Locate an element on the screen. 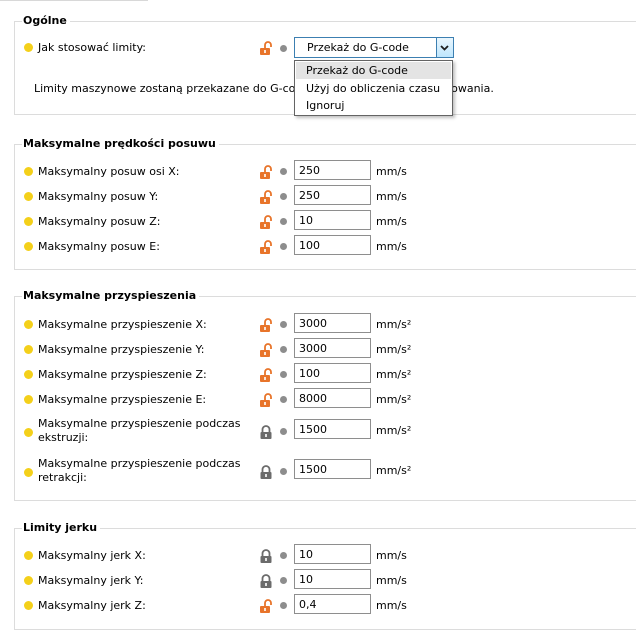 Image resolution: width=636 pixels, height=630 pixels. max-jerk-y-field: 10 is located at coordinates (332, 579).